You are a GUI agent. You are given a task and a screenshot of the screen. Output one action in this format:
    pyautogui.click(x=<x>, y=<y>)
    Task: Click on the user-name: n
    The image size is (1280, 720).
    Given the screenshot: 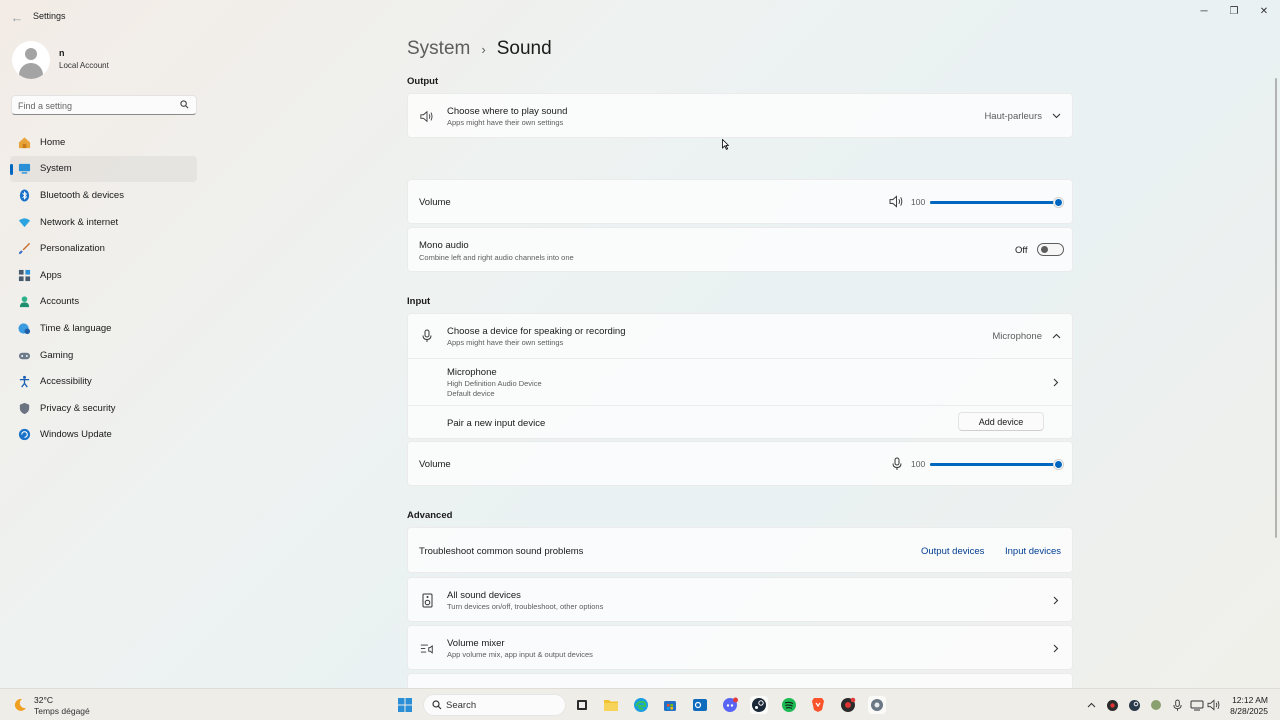 What is the action you would take?
    pyautogui.click(x=62, y=53)
    